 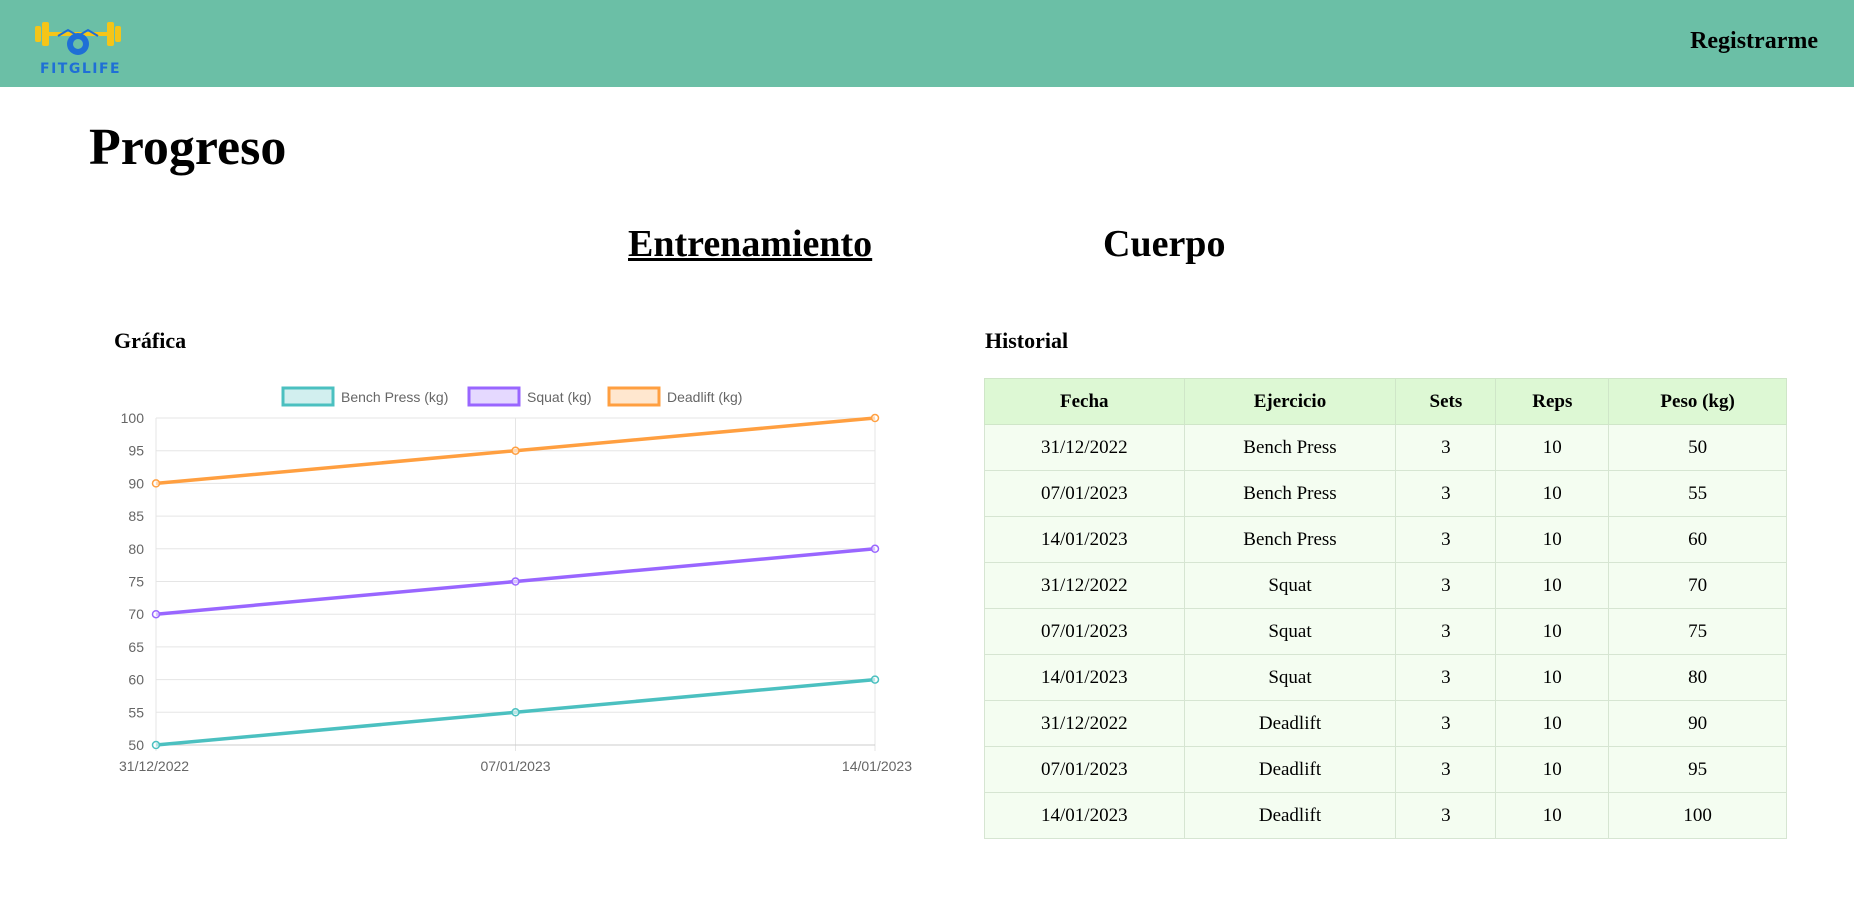 What do you see at coordinates (1697, 539) in the screenshot?
I see `table-cell: 60` at bounding box center [1697, 539].